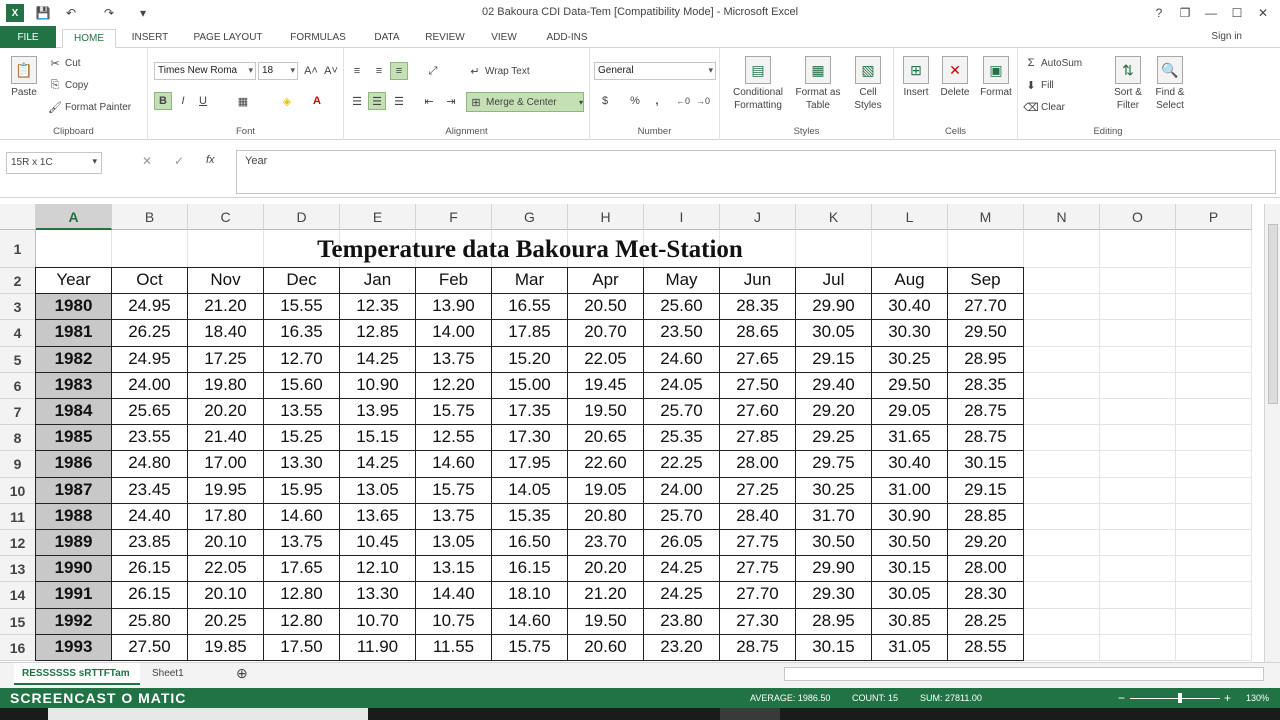  Describe the element at coordinates (655, 71) in the screenshot. I see `number-format-select: General` at that location.